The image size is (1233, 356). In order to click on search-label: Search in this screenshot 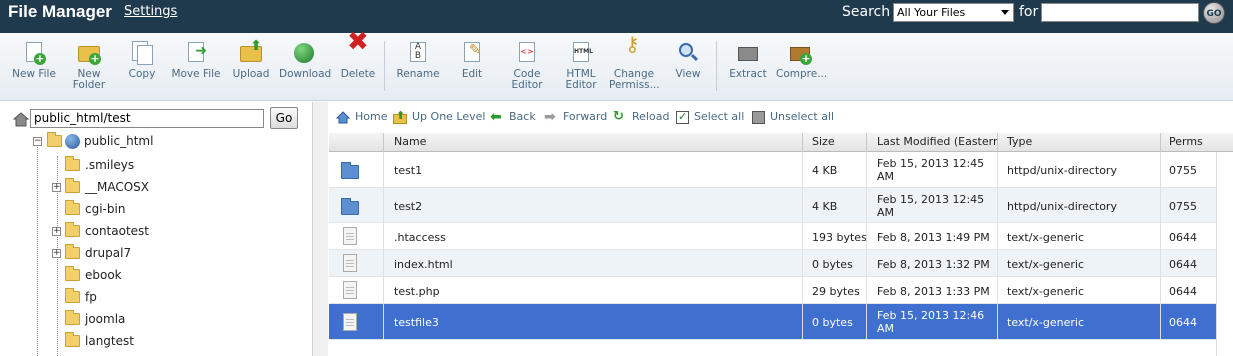, I will do `click(866, 12)`.